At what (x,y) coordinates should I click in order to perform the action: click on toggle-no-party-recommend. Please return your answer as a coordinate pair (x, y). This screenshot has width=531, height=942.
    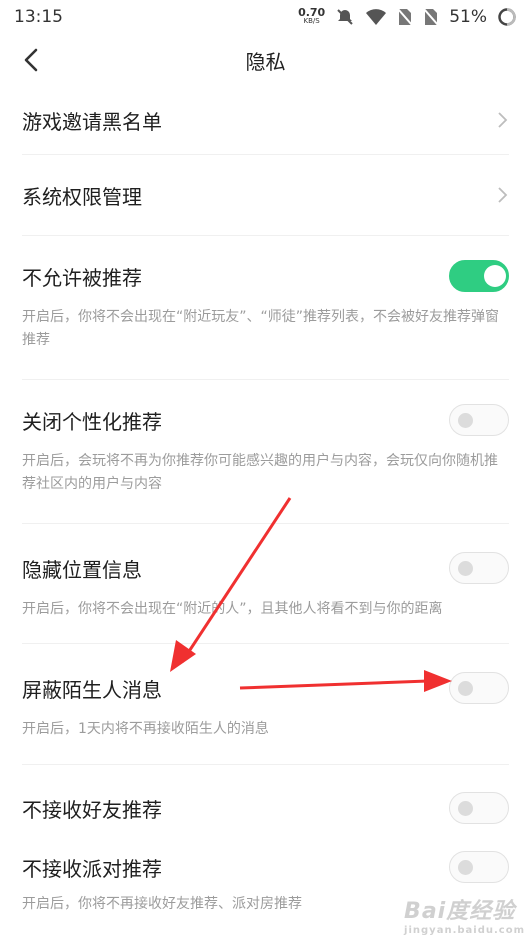
    Looking at the image, I should click on (479, 867).